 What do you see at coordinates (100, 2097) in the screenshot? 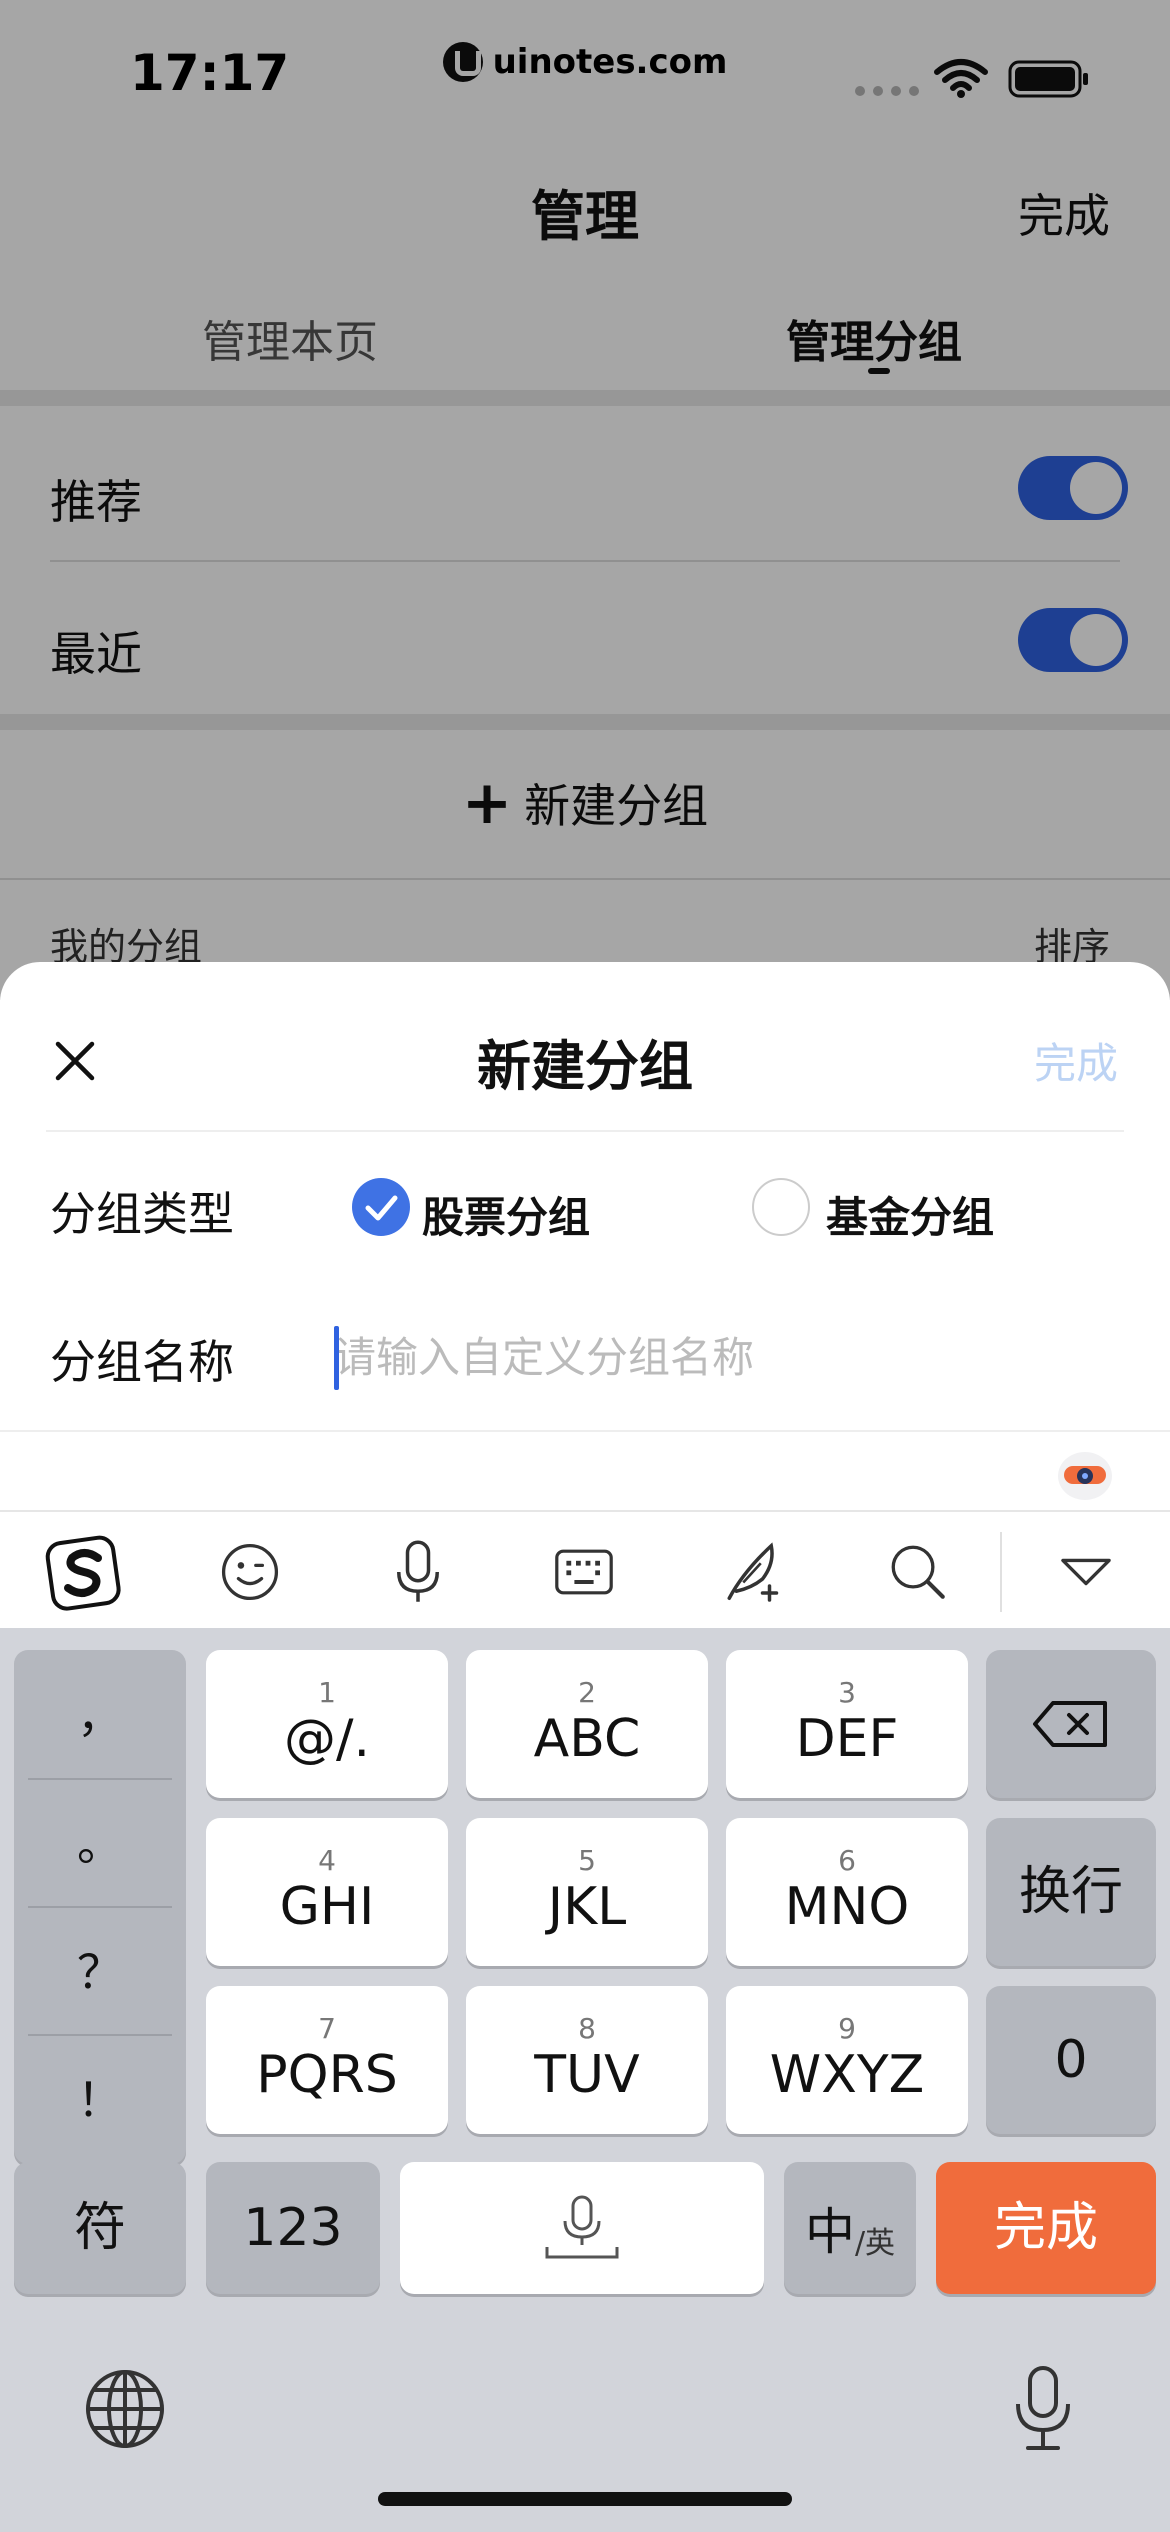
I see `punct-exclaim-key: ！` at bounding box center [100, 2097].